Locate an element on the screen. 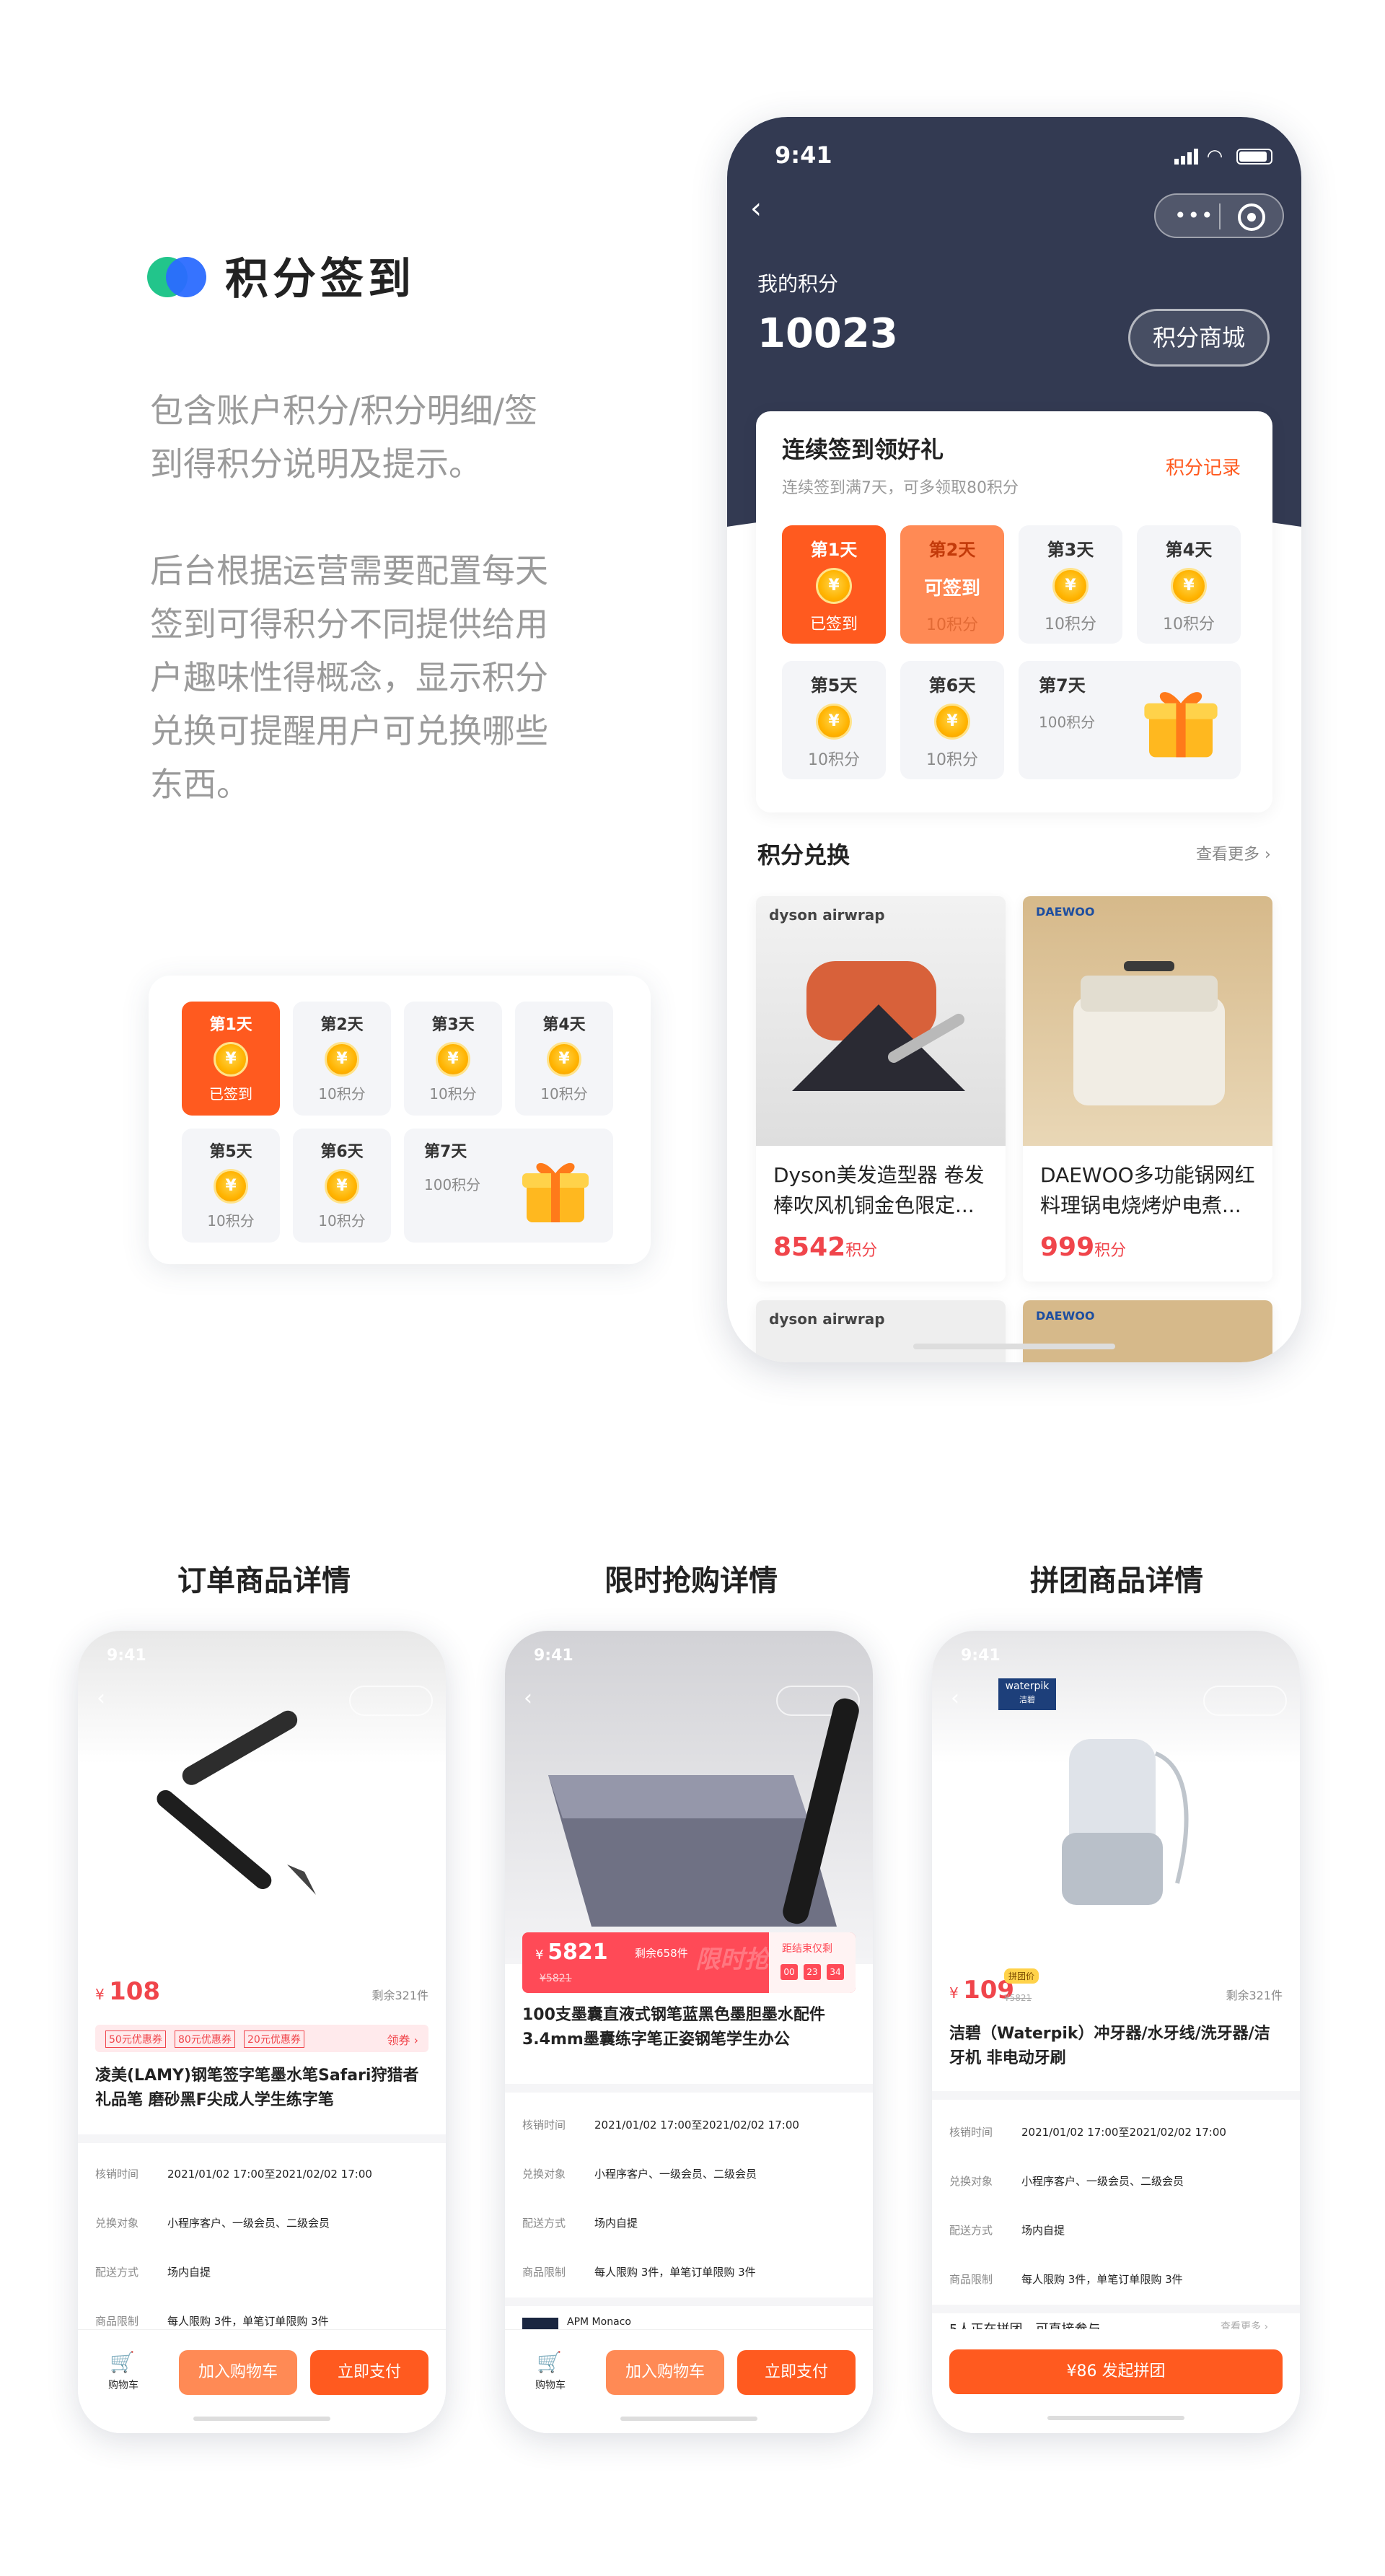  start-group-button: ¥86 发起拼团 is located at coordinates (1116, 2371).